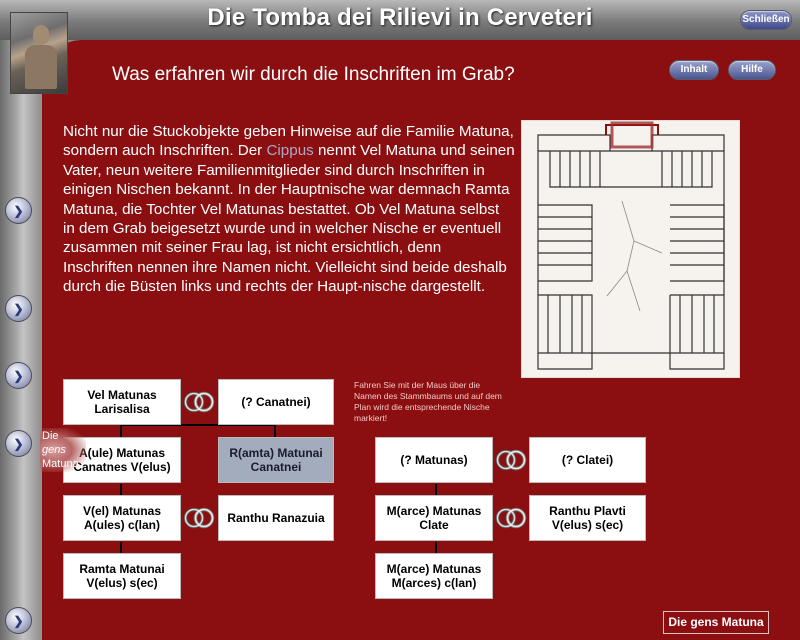  What do you see at coordinates (276, 460) in the screenshot?
I see `tree-node-ramta-canatnei: R(amta) Matunai Canatnei` at bounding box center [276, 460].